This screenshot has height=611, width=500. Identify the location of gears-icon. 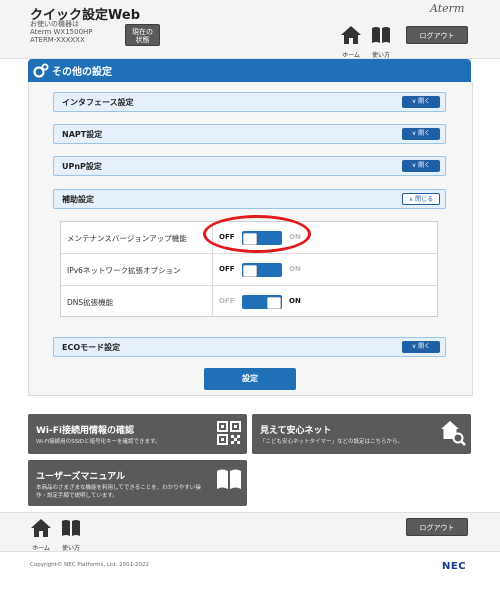
(41, 70).